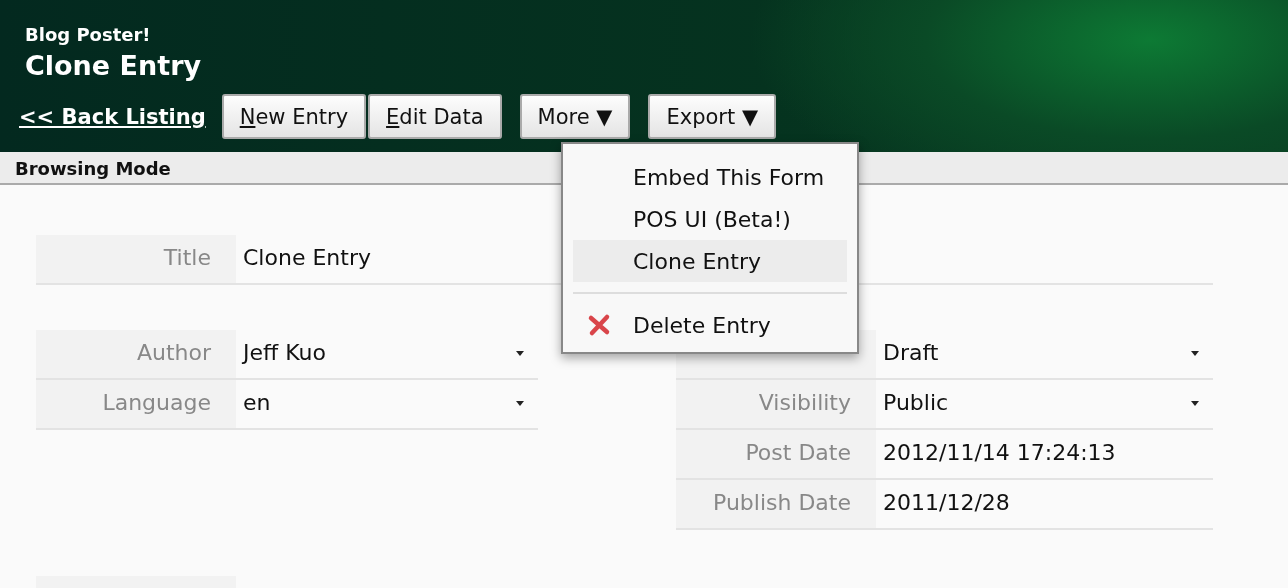 Image resolution: width=1288 pixels, height=588 pixels. What do you see at coordinates (798, 452) in the screenshot?
I see `field-label: Post Date` at bounding box center [798, 452].